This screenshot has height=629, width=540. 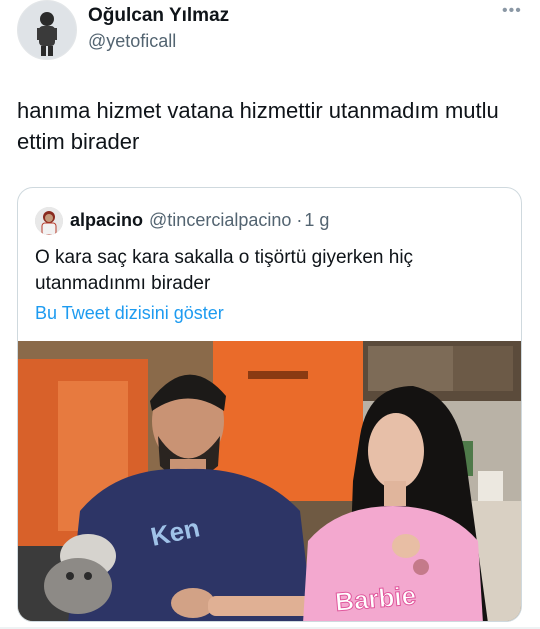 I want to click on show-thread-link: Bu Tweet dizisini göster, so click(x=129, y=313).